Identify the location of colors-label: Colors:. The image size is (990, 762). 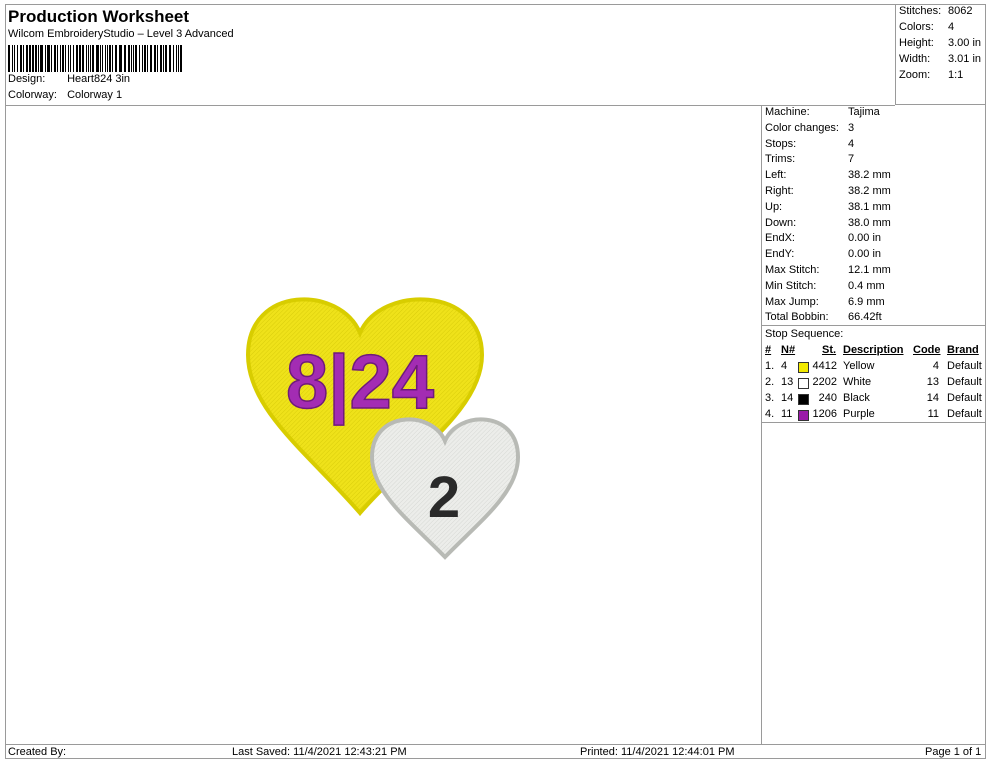
(916, 27).